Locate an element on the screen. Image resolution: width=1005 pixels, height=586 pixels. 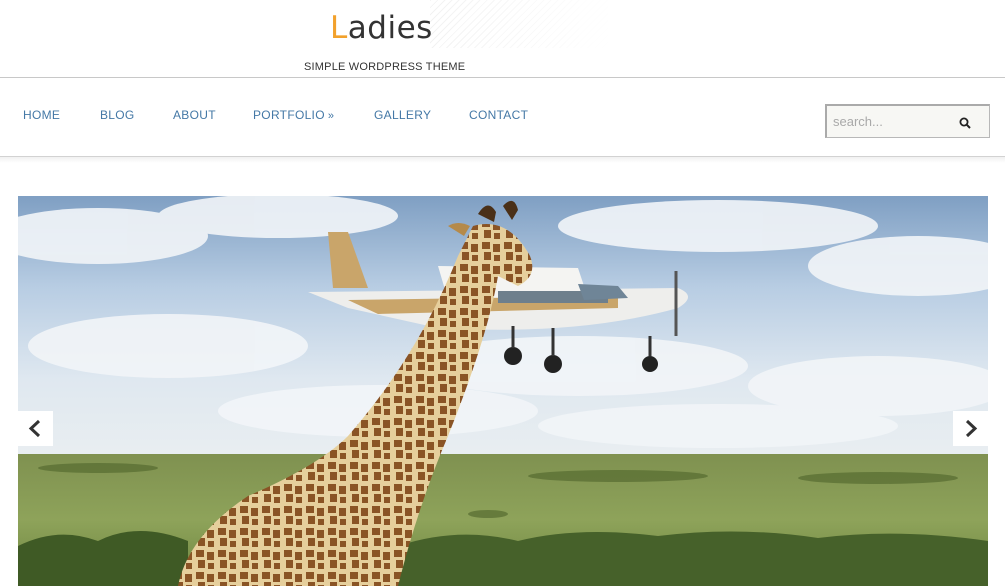
chevron-left-icon is located at coordinates (34, 428).